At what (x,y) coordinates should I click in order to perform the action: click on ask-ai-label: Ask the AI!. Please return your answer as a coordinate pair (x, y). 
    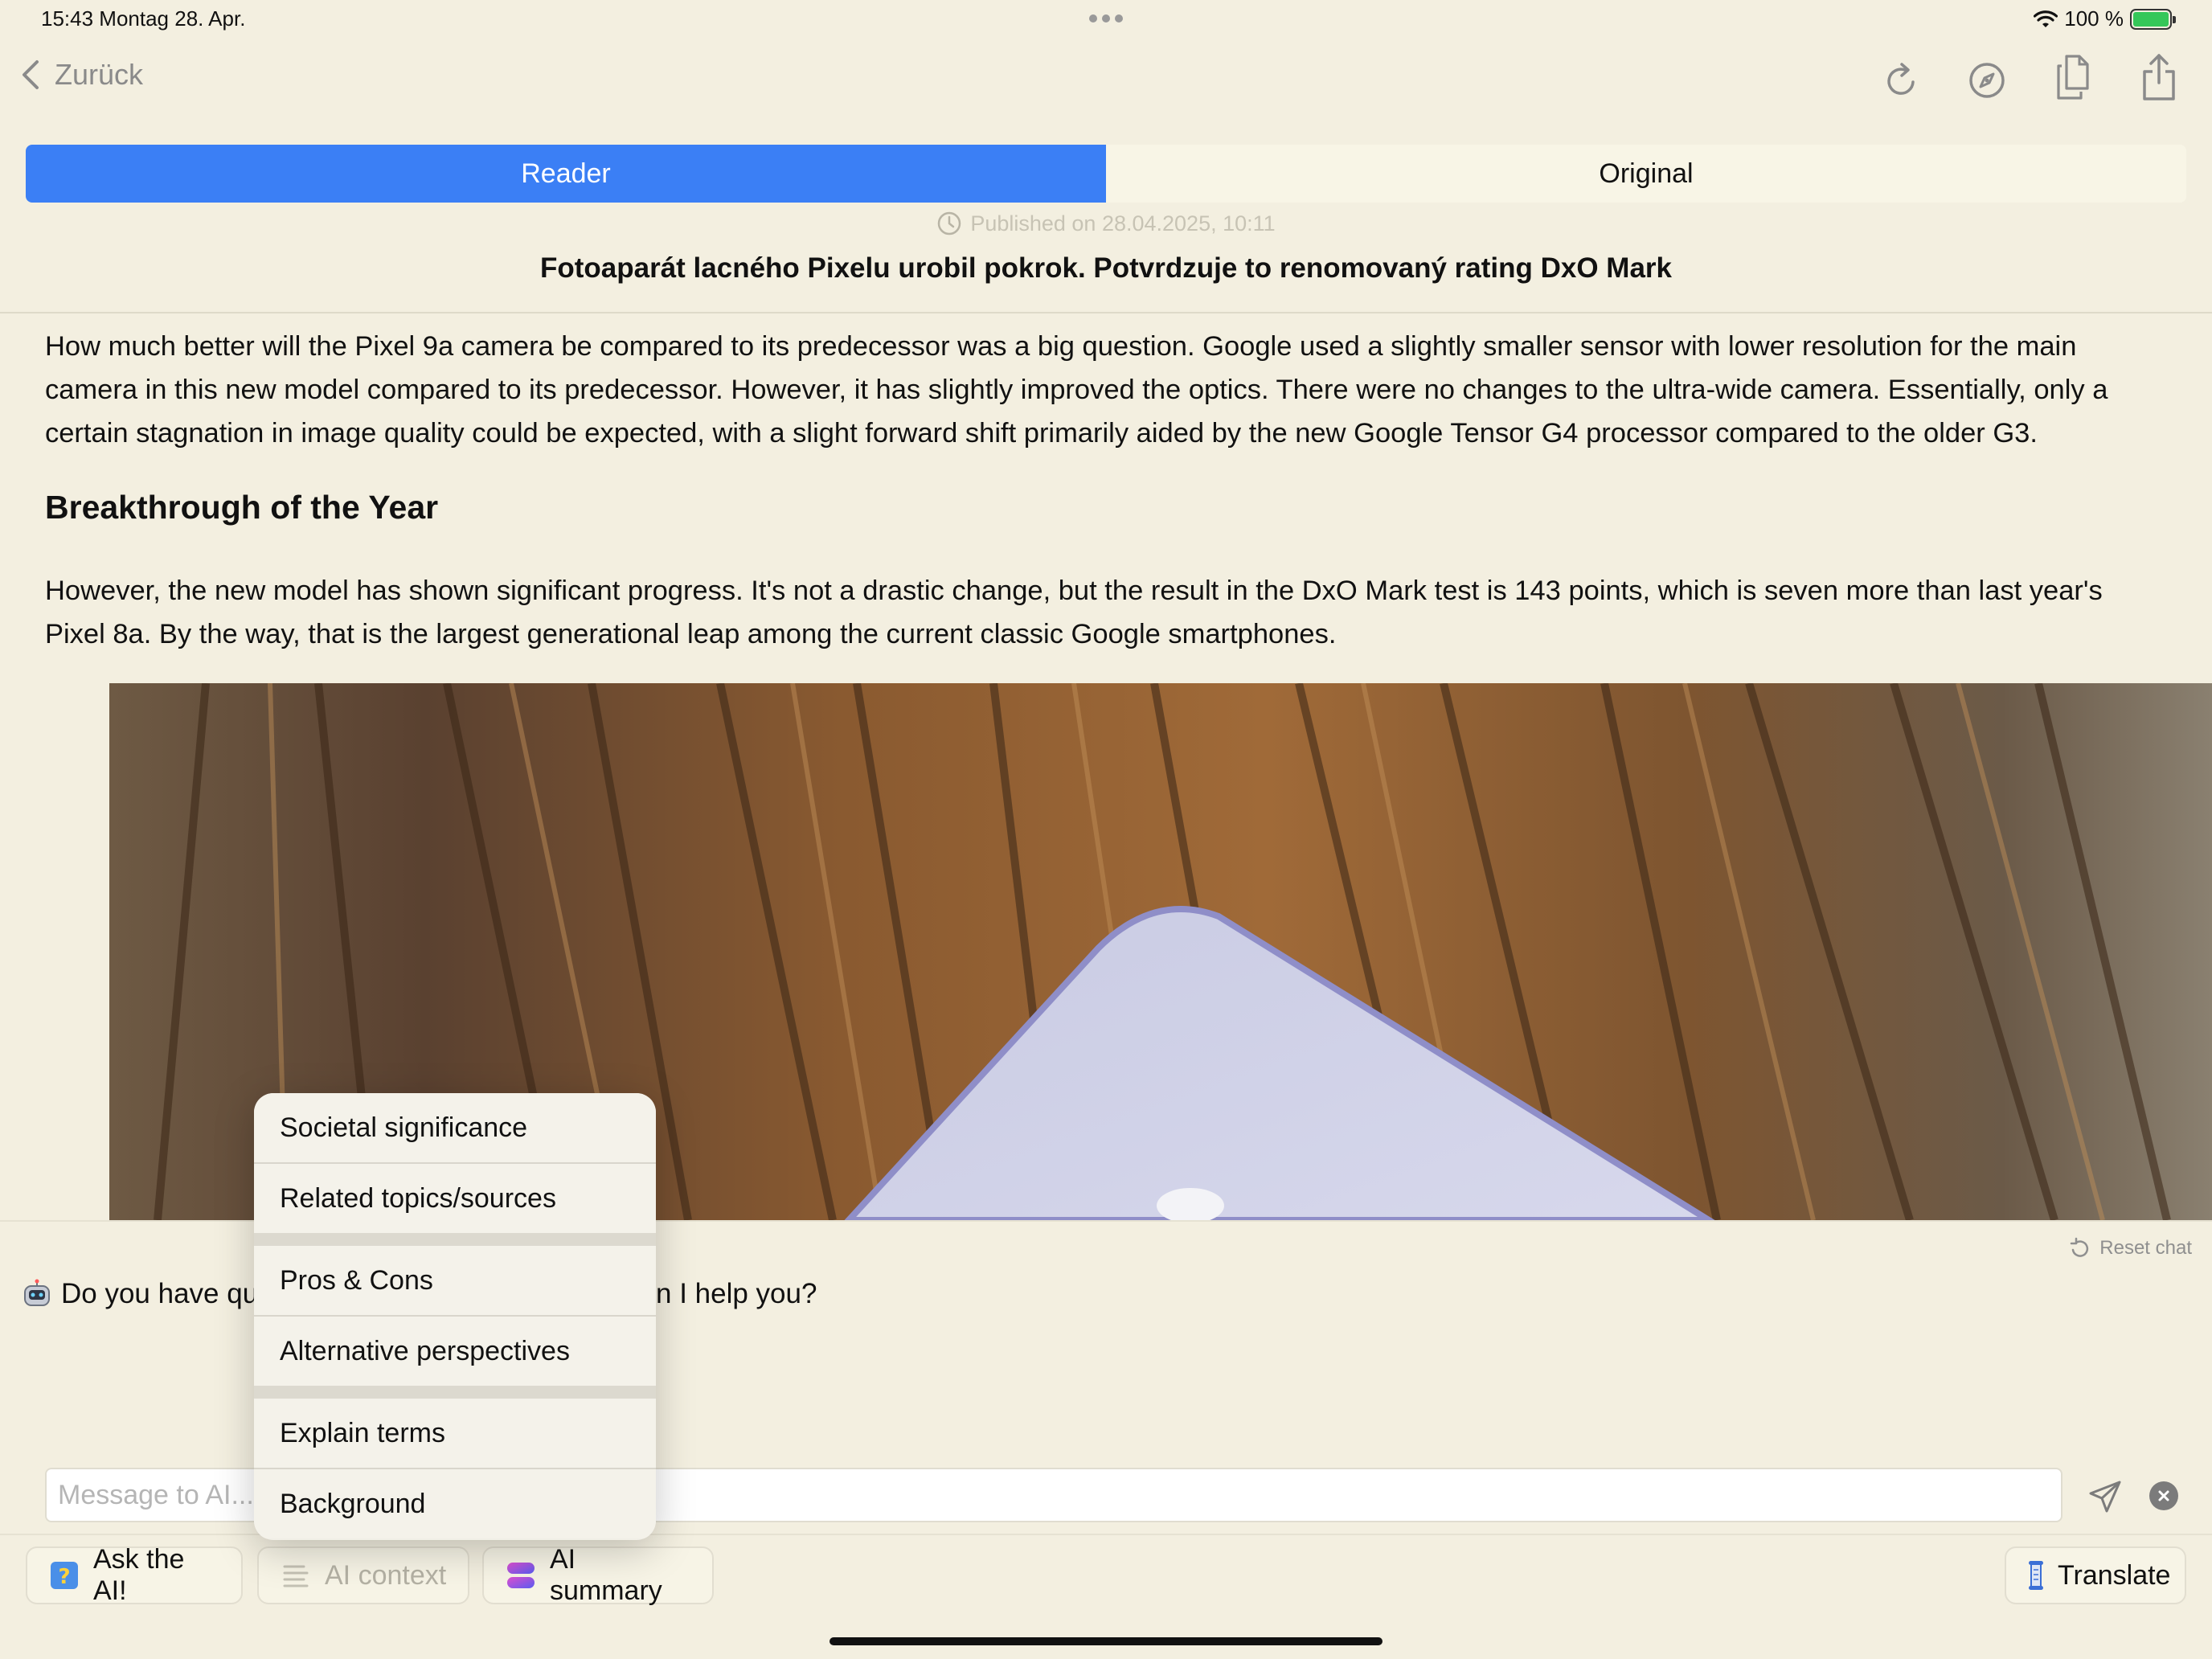
    Looking at the image, I should click on (139, 1575).